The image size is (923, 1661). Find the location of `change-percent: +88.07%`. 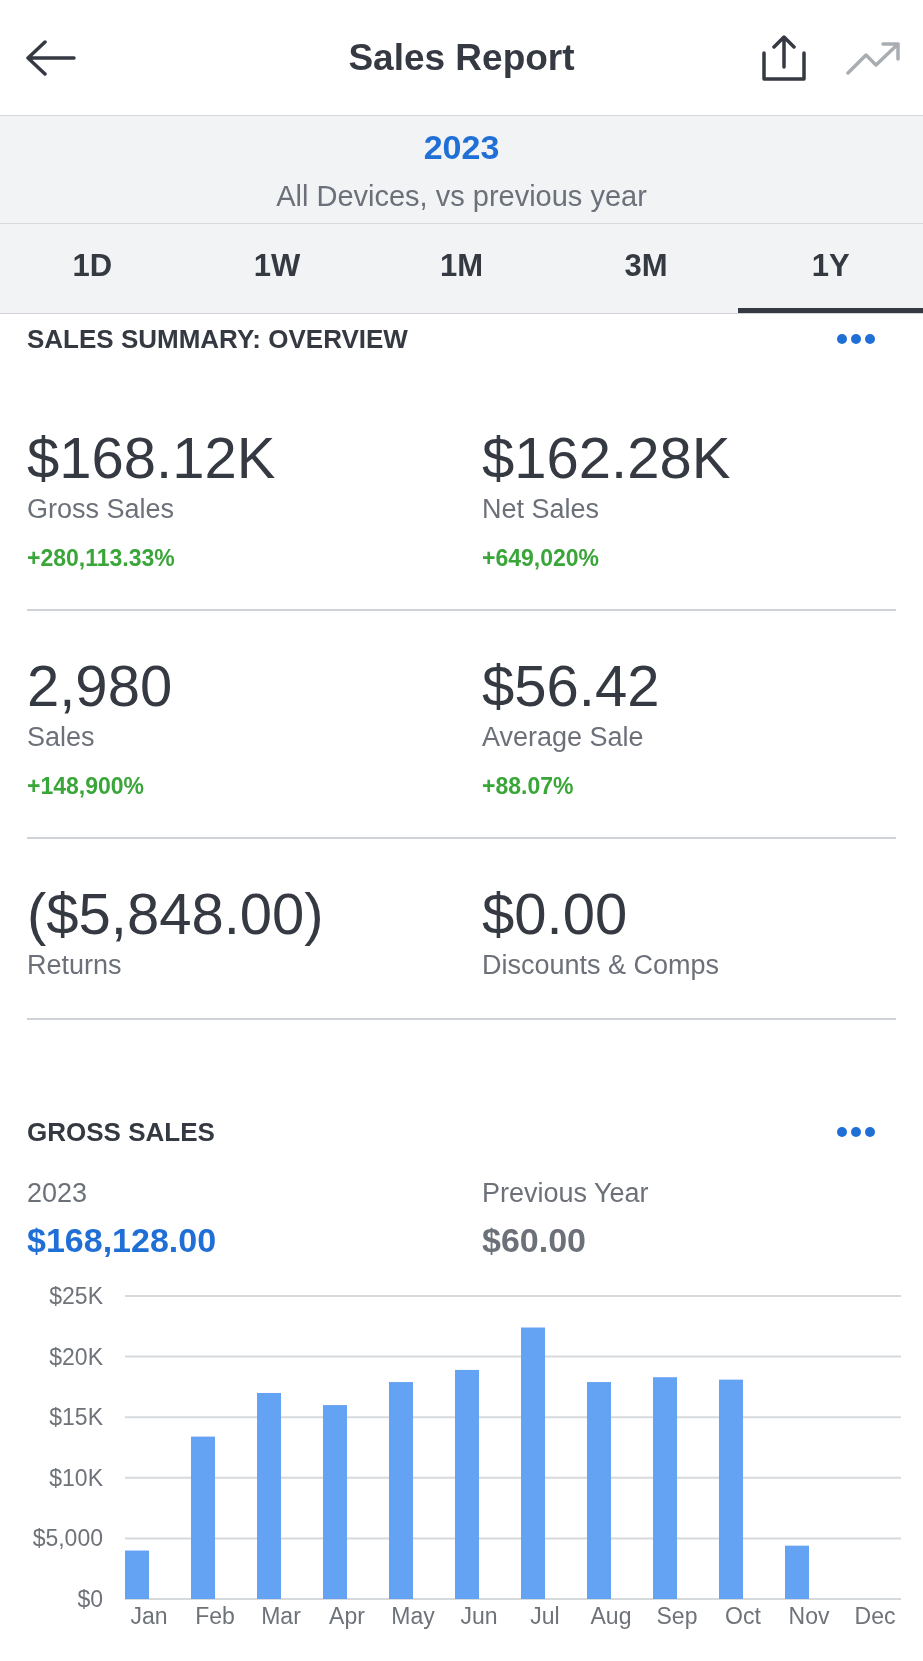

change-percent: +88.07% is located at coordinates (528, 786).